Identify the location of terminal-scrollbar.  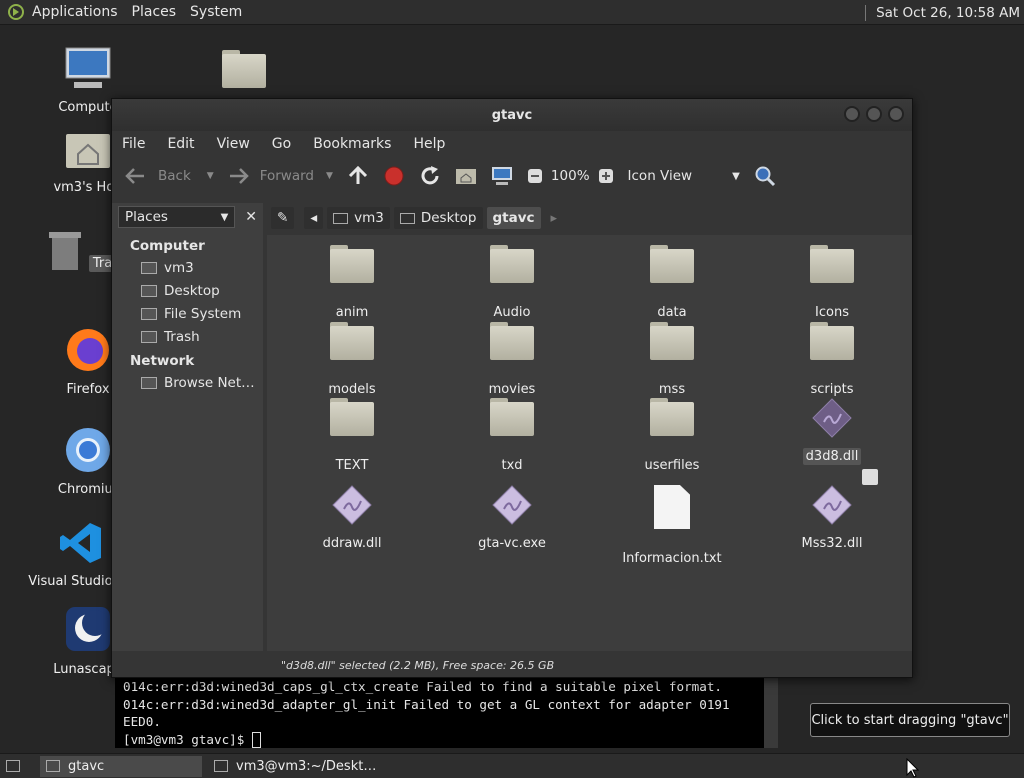
(771, 712).